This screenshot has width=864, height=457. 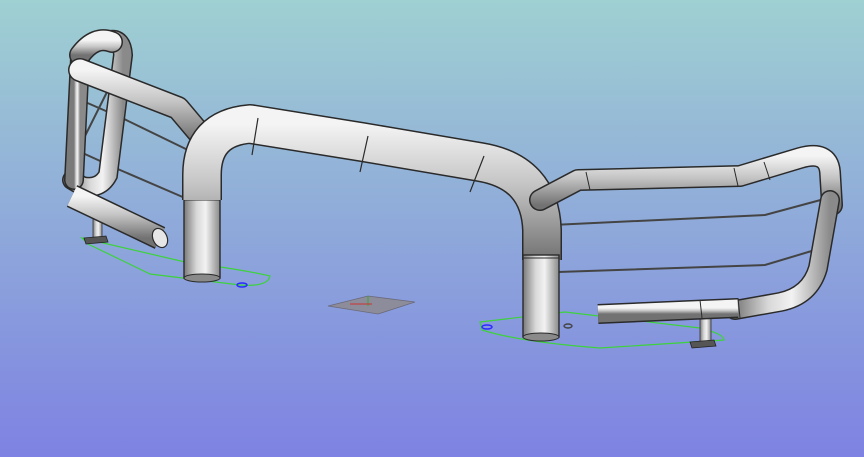 What do you see at coordinates (541, 298) in the screenshot?
I see `right-main-leg` at bounding box center [541, 298].